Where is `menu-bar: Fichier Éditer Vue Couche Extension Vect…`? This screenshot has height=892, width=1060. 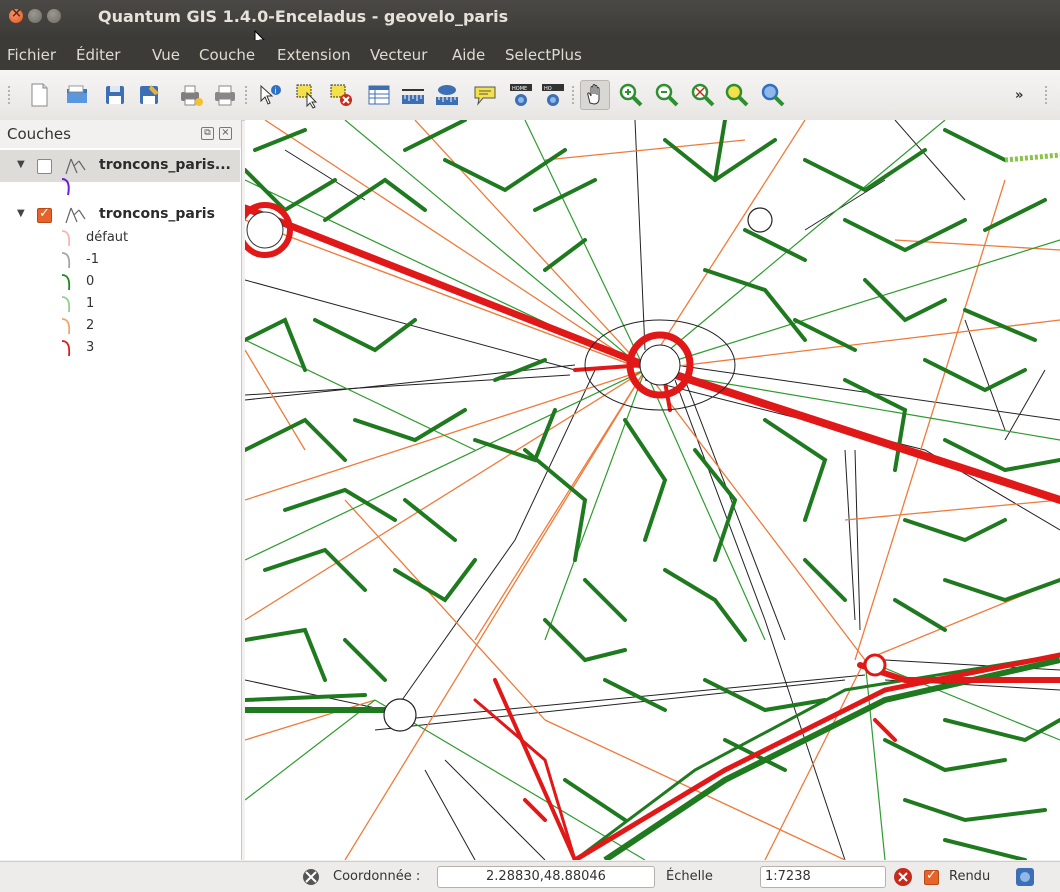 menu-bar: Fichier Éditer Vue Couche Extension Vect… is located at coordinates (530, 55).